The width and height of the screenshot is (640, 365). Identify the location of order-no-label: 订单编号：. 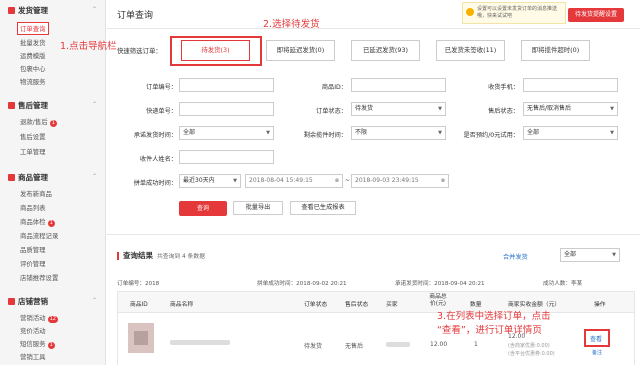
(161, 87).